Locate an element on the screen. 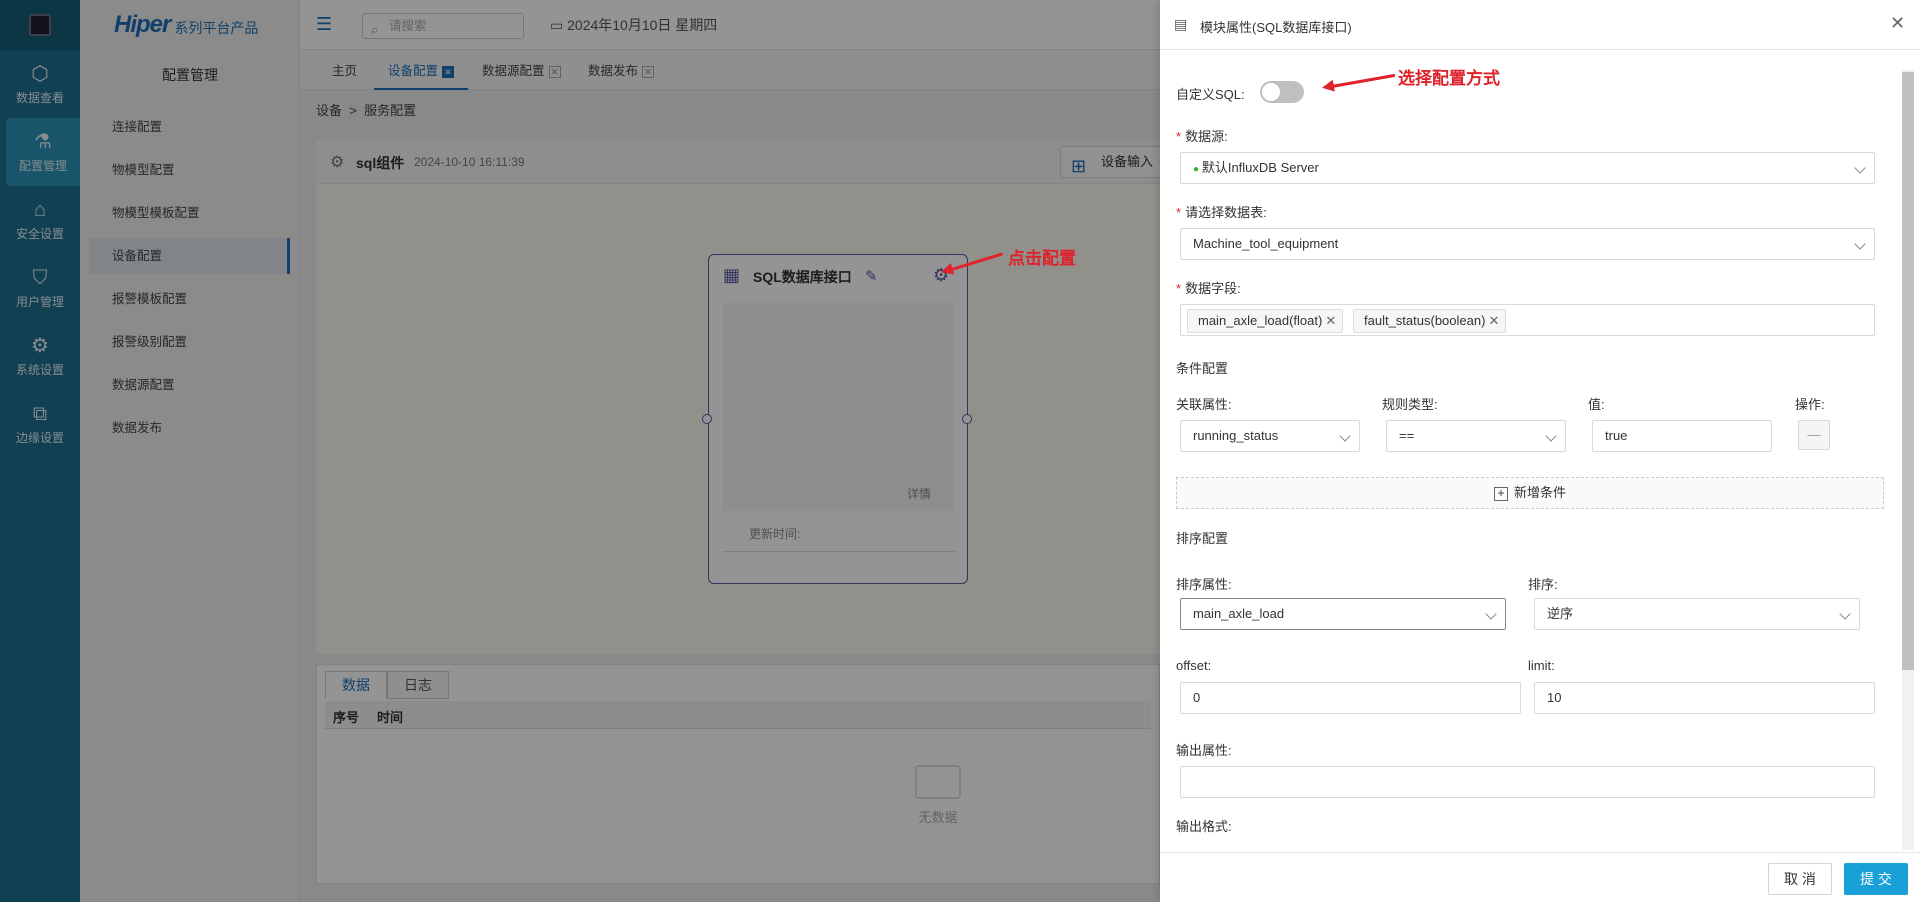  cancel-button: 取 消 is located at coordinates (1800, 879).